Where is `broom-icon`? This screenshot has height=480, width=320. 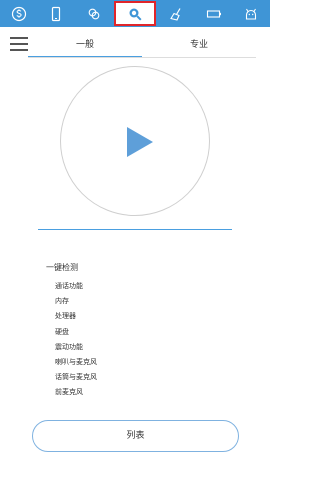
broom-icon is located at coordinates (175, 14).